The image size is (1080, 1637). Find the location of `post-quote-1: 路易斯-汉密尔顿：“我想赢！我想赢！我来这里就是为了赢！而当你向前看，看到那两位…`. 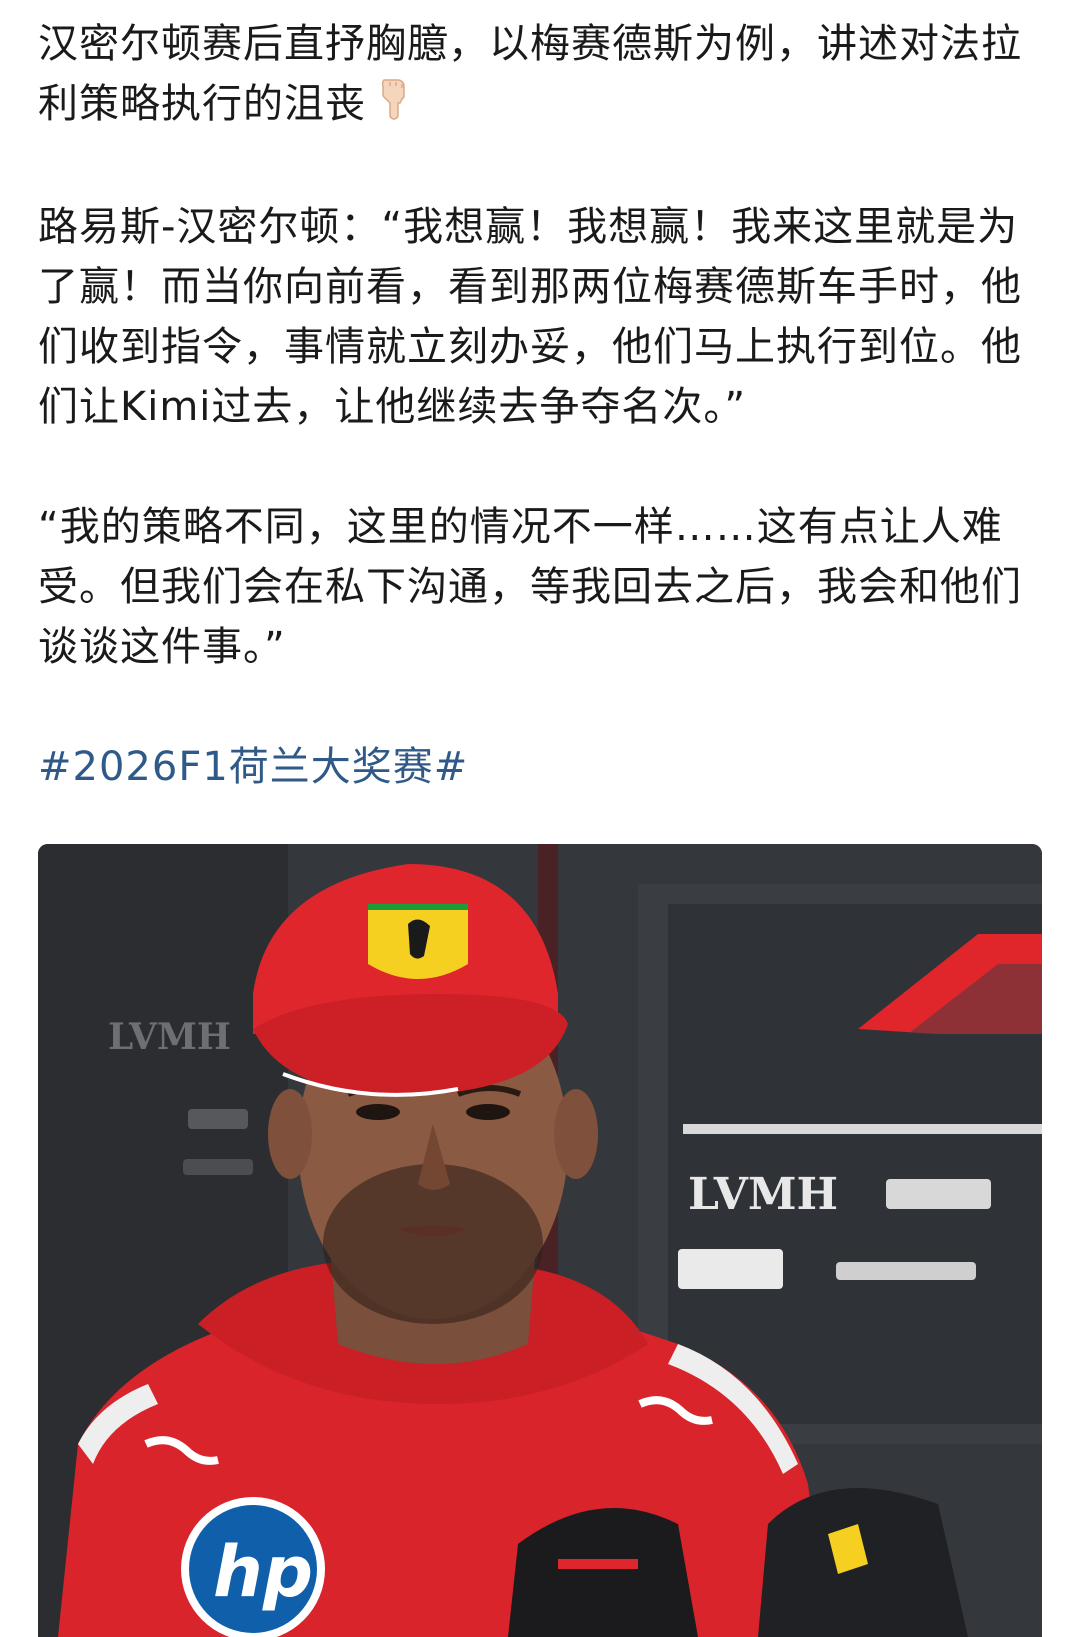

post-quote-1: 路易斯-汉密尔顿：“我想赢！我想赢！我来这里就是为了赢！而当你向前看，看到那两位… is located at coordinates (530, 316).